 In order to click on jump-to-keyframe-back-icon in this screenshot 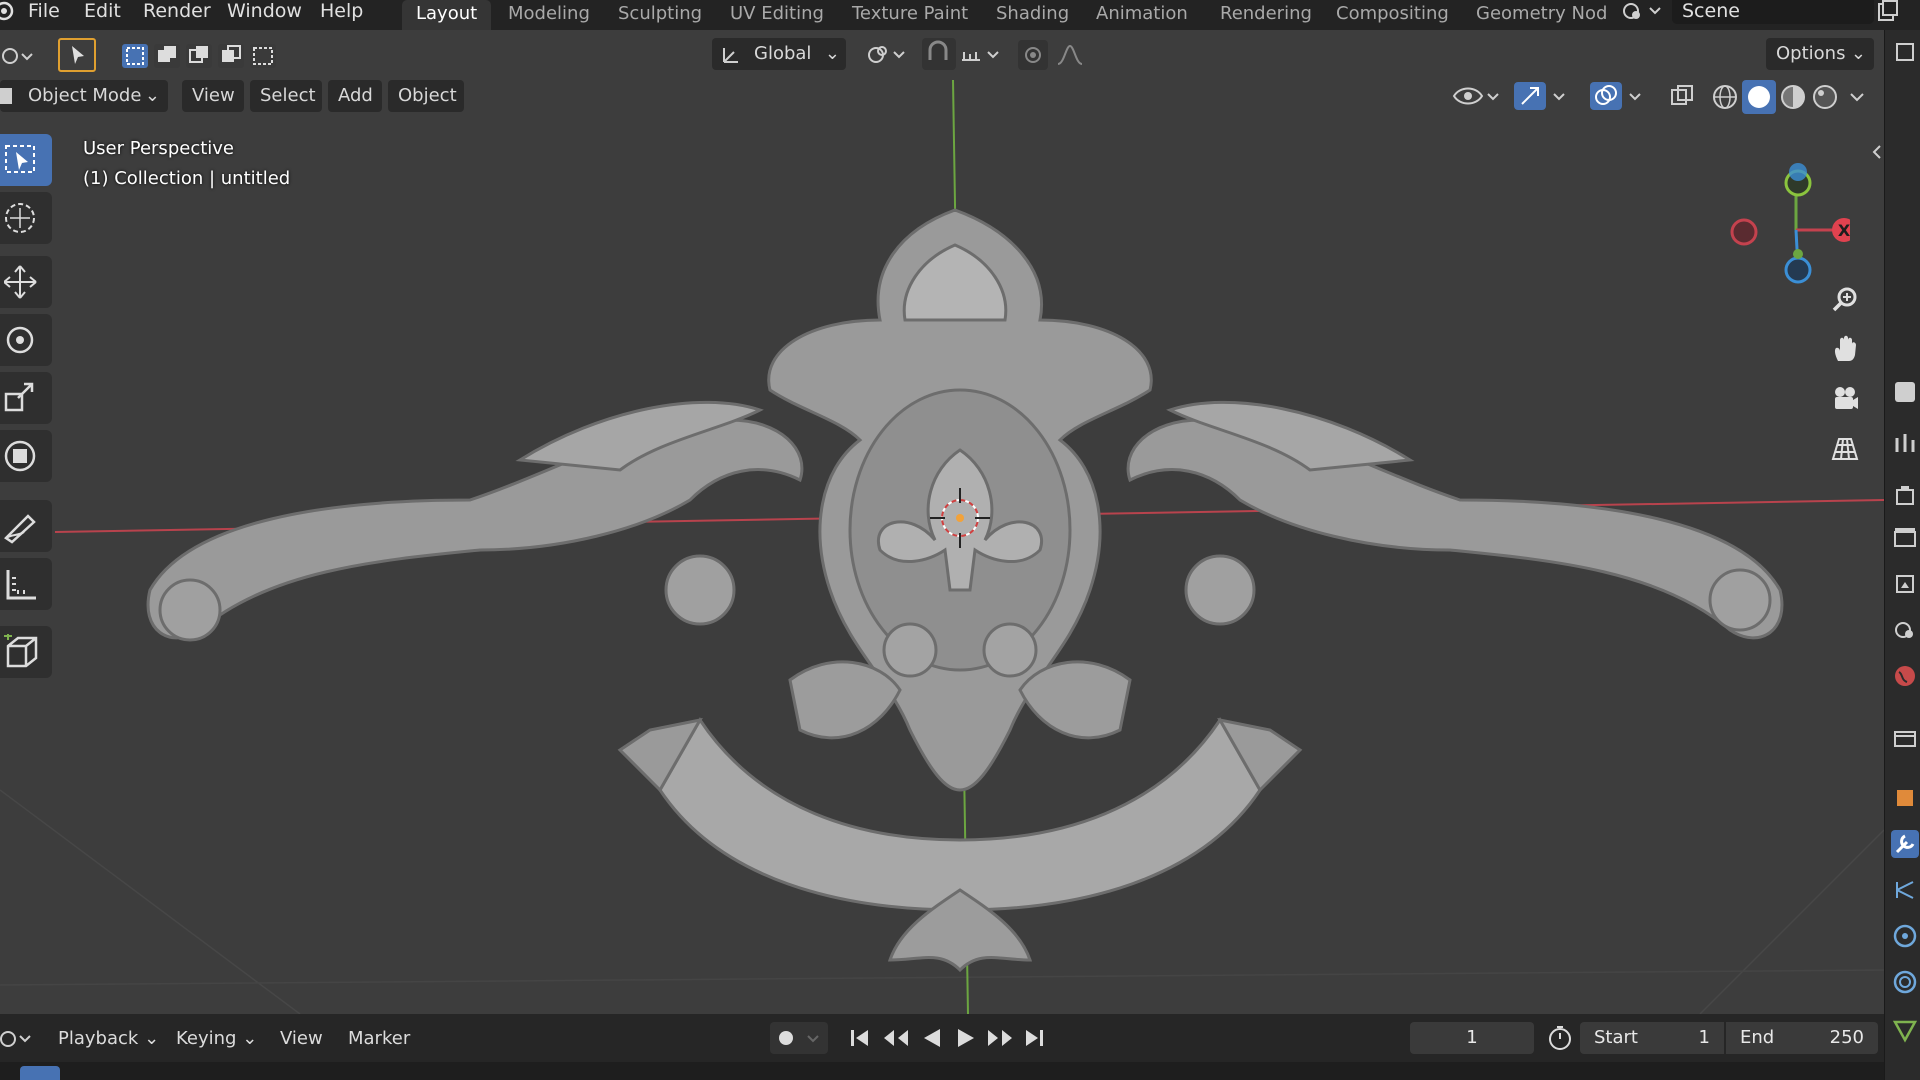, I will do `click(896, 1038)`.